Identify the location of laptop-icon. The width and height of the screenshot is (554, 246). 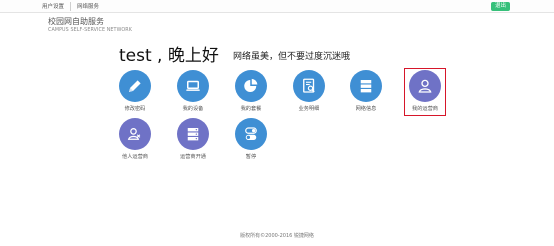
(193, 85).